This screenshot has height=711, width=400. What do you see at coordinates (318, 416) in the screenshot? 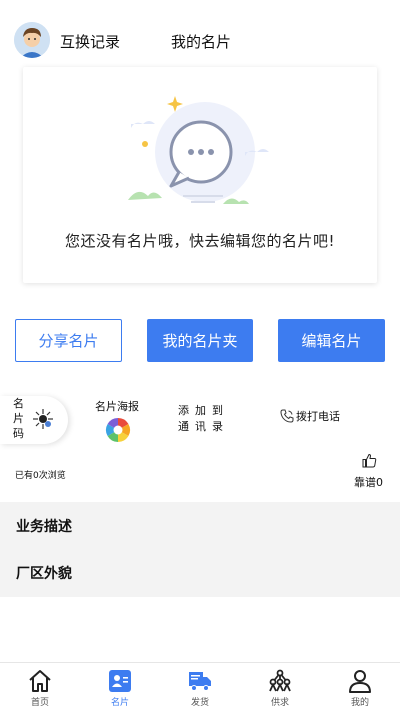
I see `call-label: 拨打电话` at bounding box center [318, 416].